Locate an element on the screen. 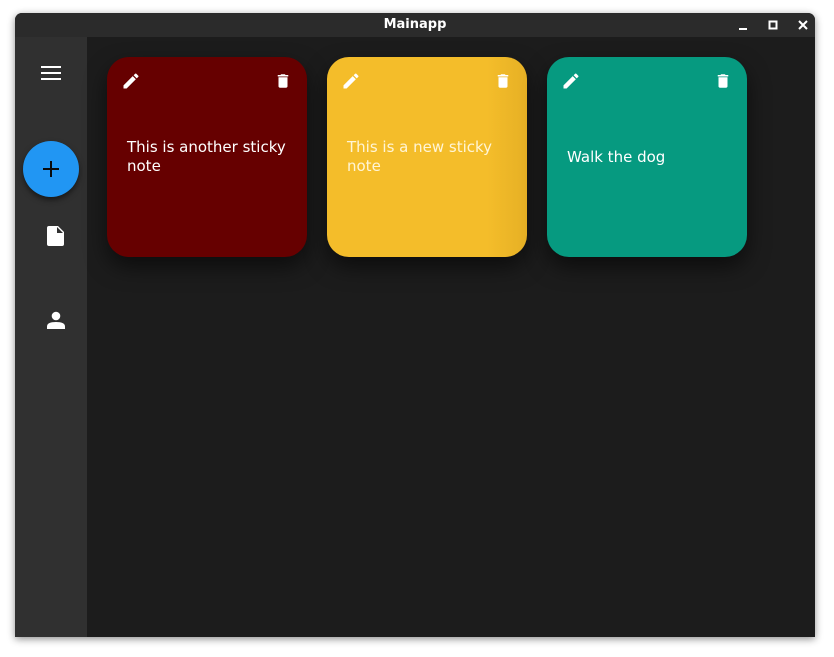 The width and height of the screenshot is (834, 657). note-text: Walk the dog is located at coordinates (616, 157).